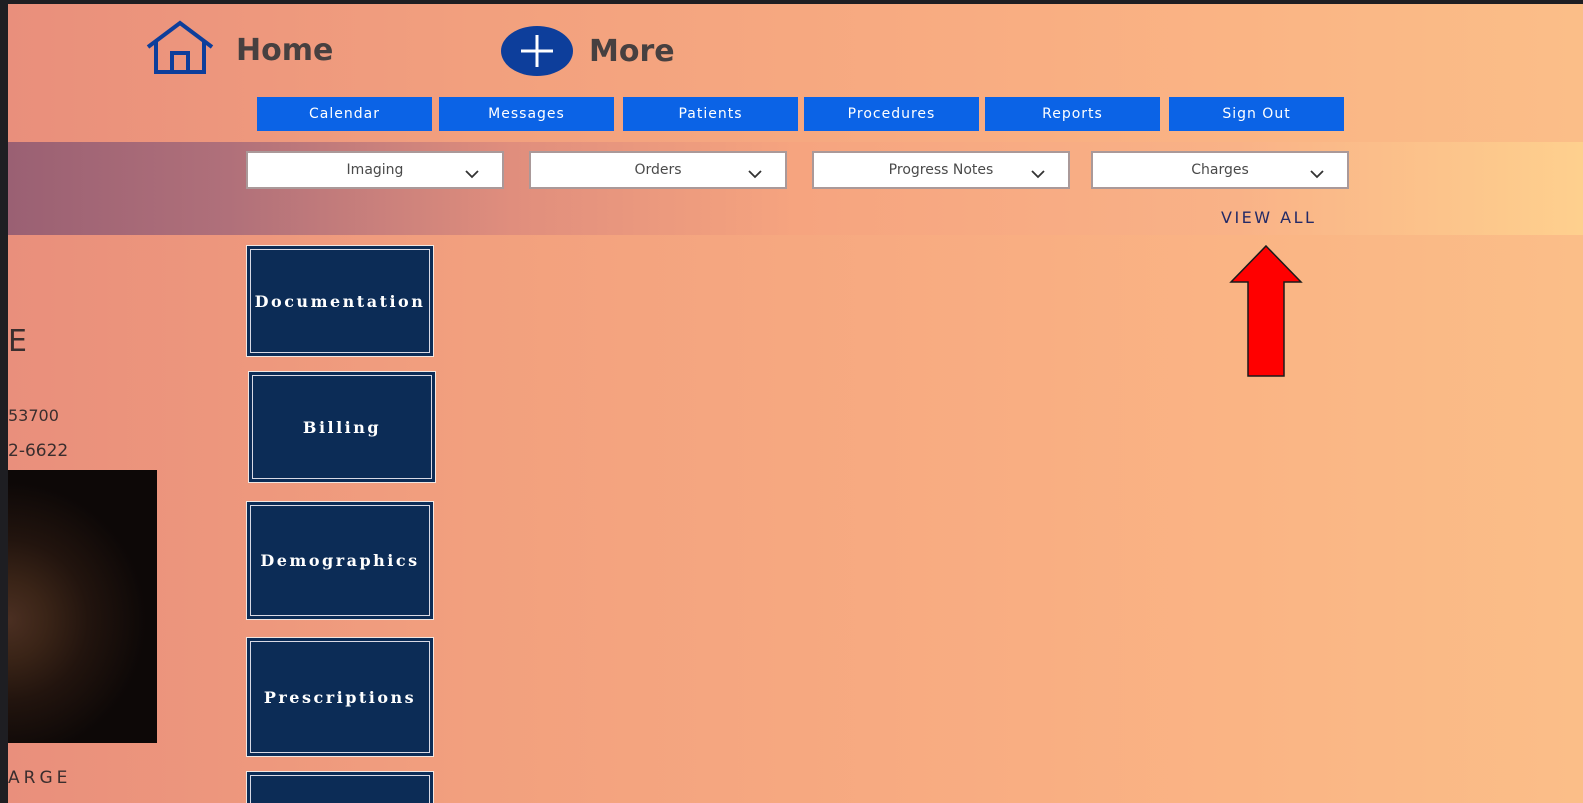  What do you see at coordinates (180, 50) in the screenshot?
I see `house-icon` at bounding box center [180, 50].